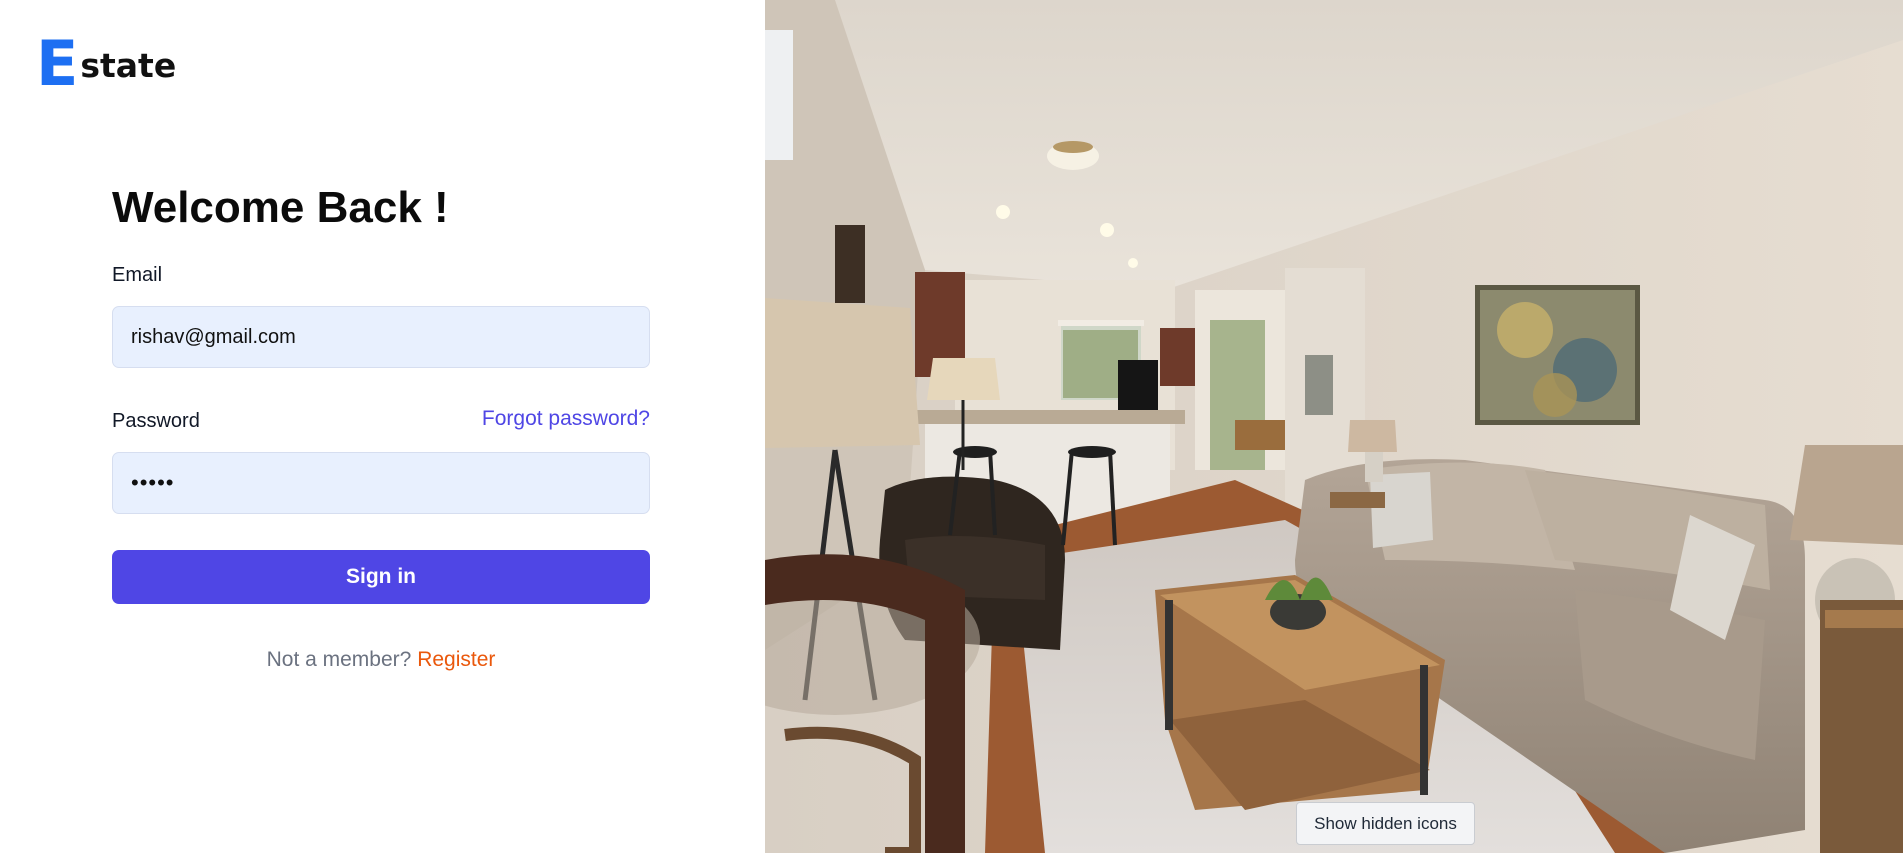 This screenshot has width=1903, height=853. What do you see at coordinates (566, 419) in the screenshot?
I see `forgot-password-link: Forgot password?` at bounding box center [566, 419].